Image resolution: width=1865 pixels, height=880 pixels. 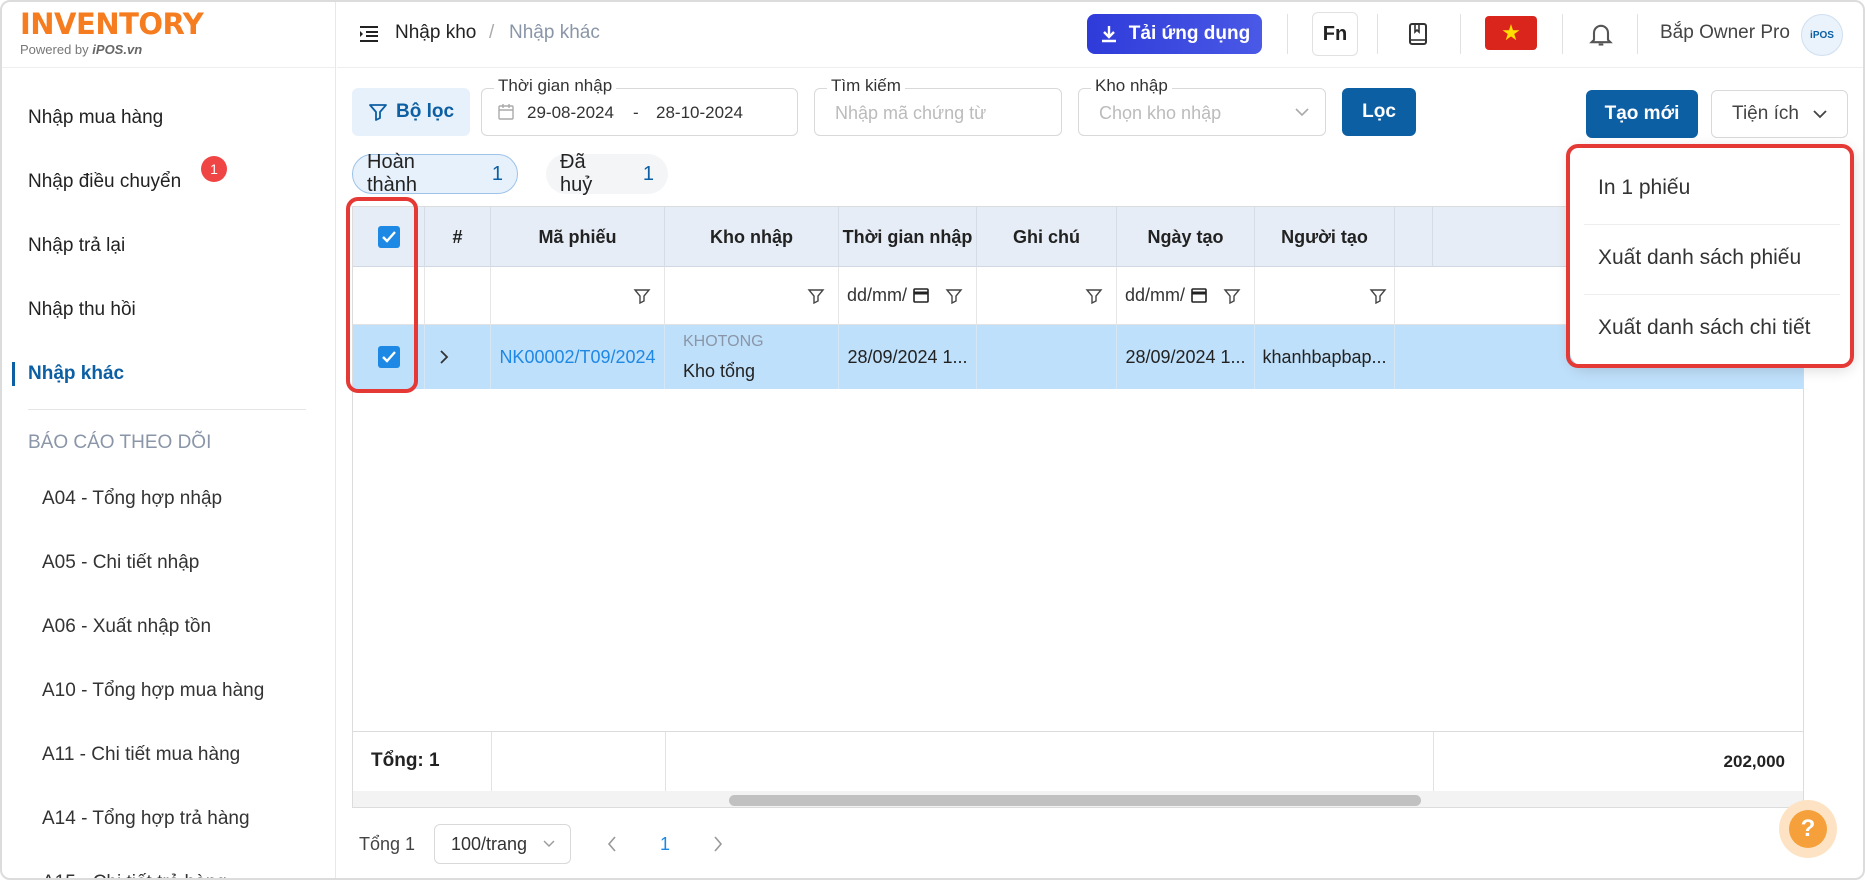 What do you see at coordinates (1202, 106) in the screenshot?
I see `warehouse-select: Kho nhập Chọn kho nhập` at bounding box center [1202, 106].